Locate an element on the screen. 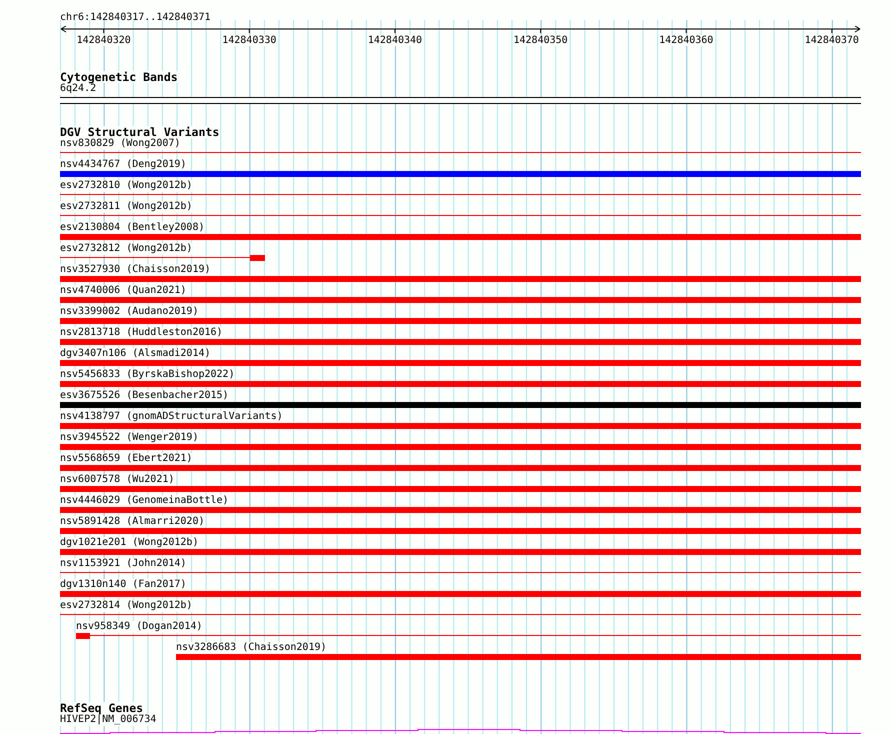  tick-label: 142840360 is located at coordinates (686, 40).